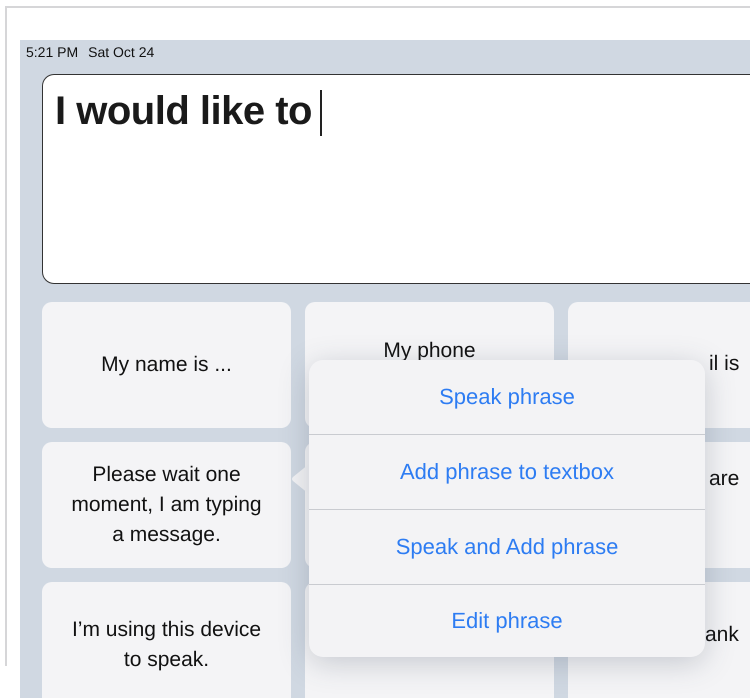 The image size is (750, 698). I want to click on phrase-text: are, so click(724, 479).